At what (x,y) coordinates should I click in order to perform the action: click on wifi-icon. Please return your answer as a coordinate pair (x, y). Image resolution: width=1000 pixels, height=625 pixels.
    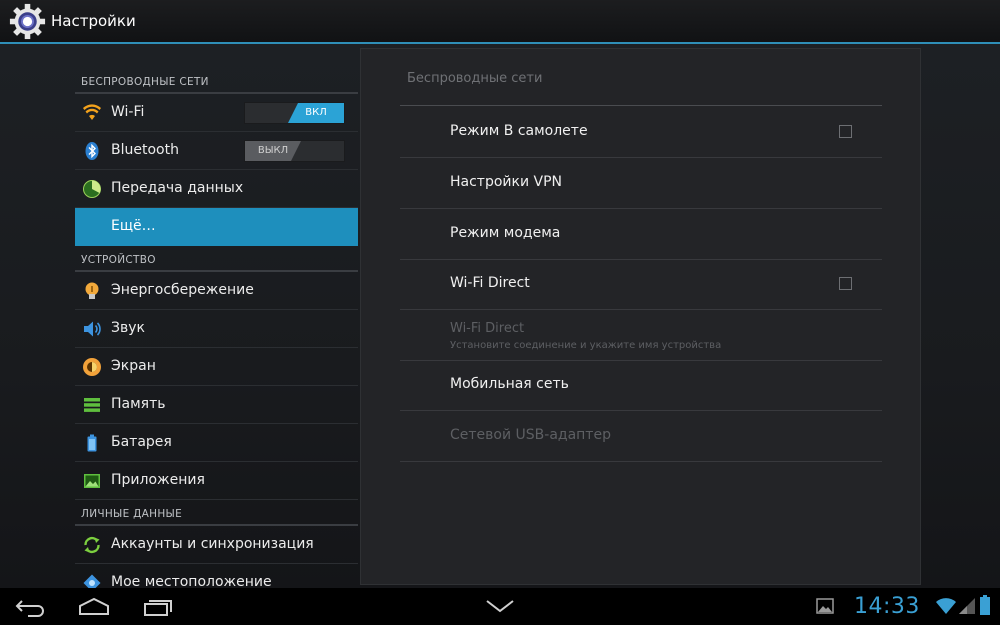
    Looking at the image, I should click on (92, 112).